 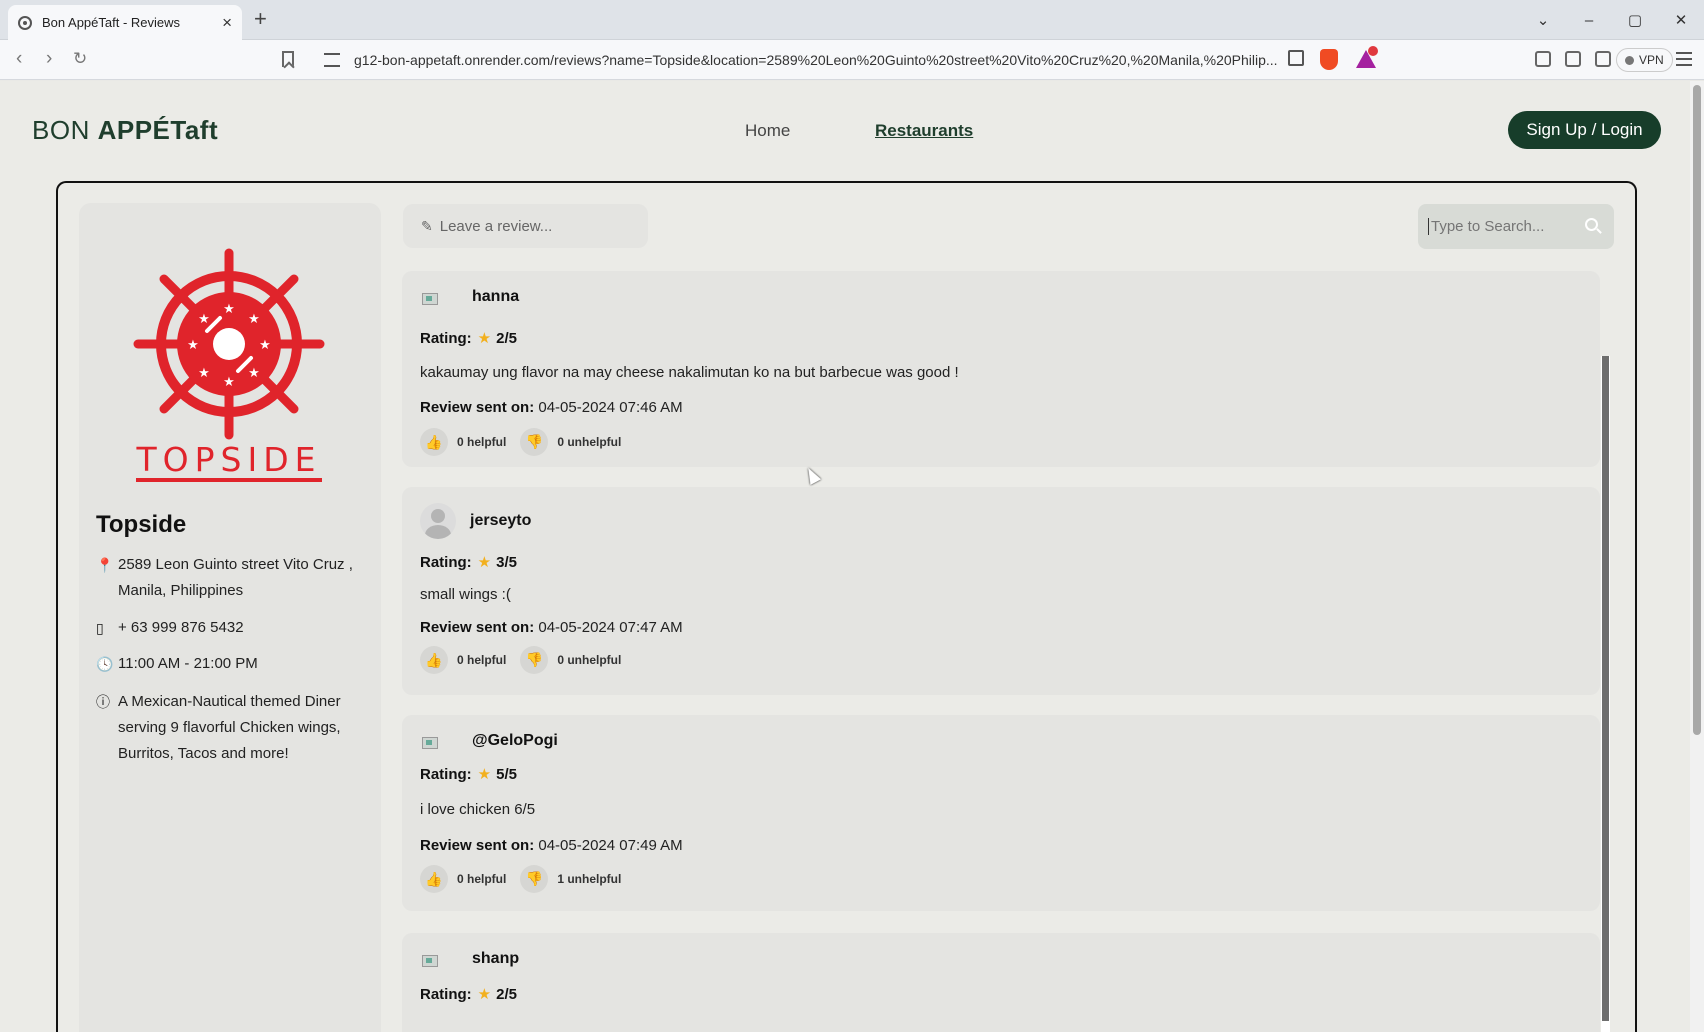 What do you see at coordinates (1603, 59) in the screenshot?
I see `wallet-icon` at bounding box center [1603, 59].